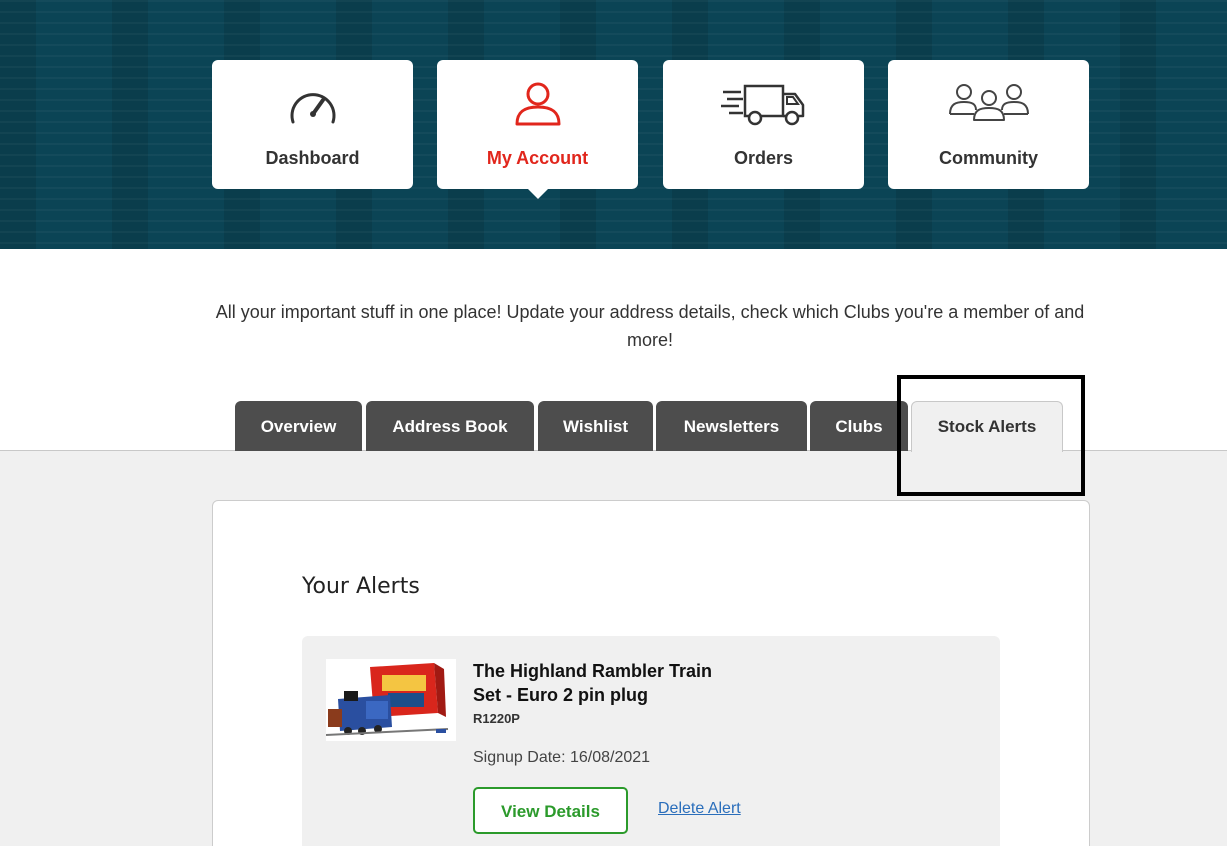  I want to click on nav-card-orders: Orders, so click(763, 124).